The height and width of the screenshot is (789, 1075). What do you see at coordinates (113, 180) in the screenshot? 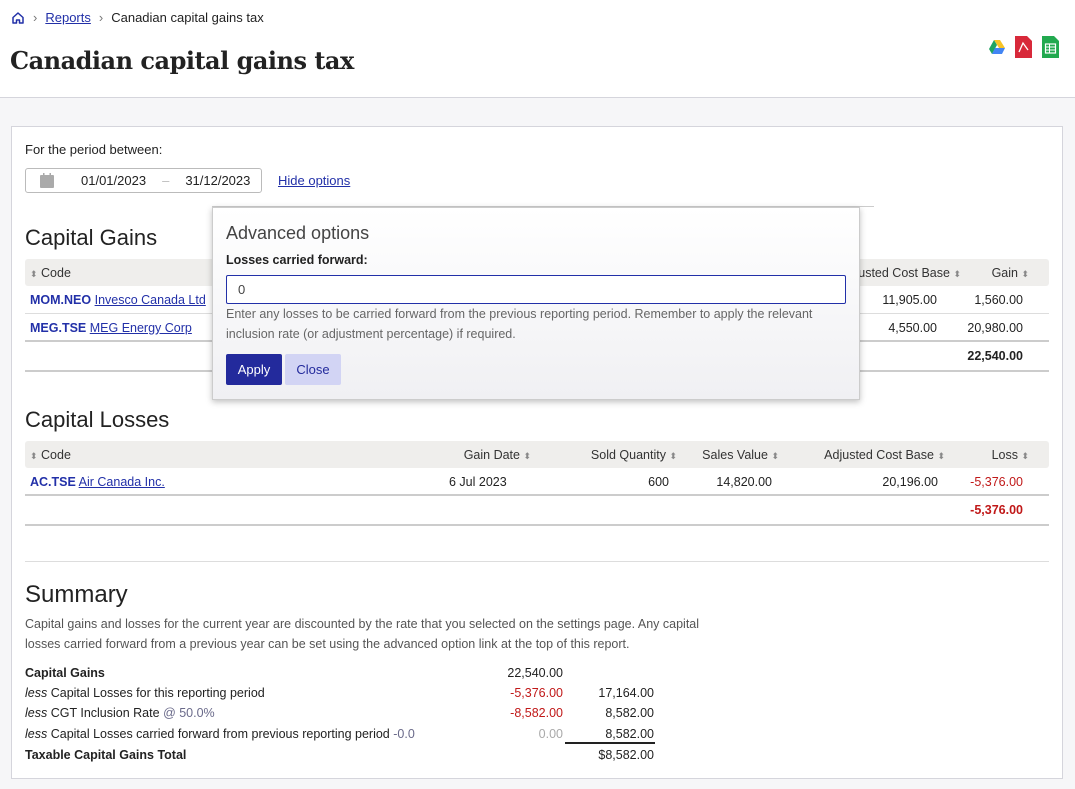
I see `date-from: 01/01/2023` at bounding box center [113, 180].